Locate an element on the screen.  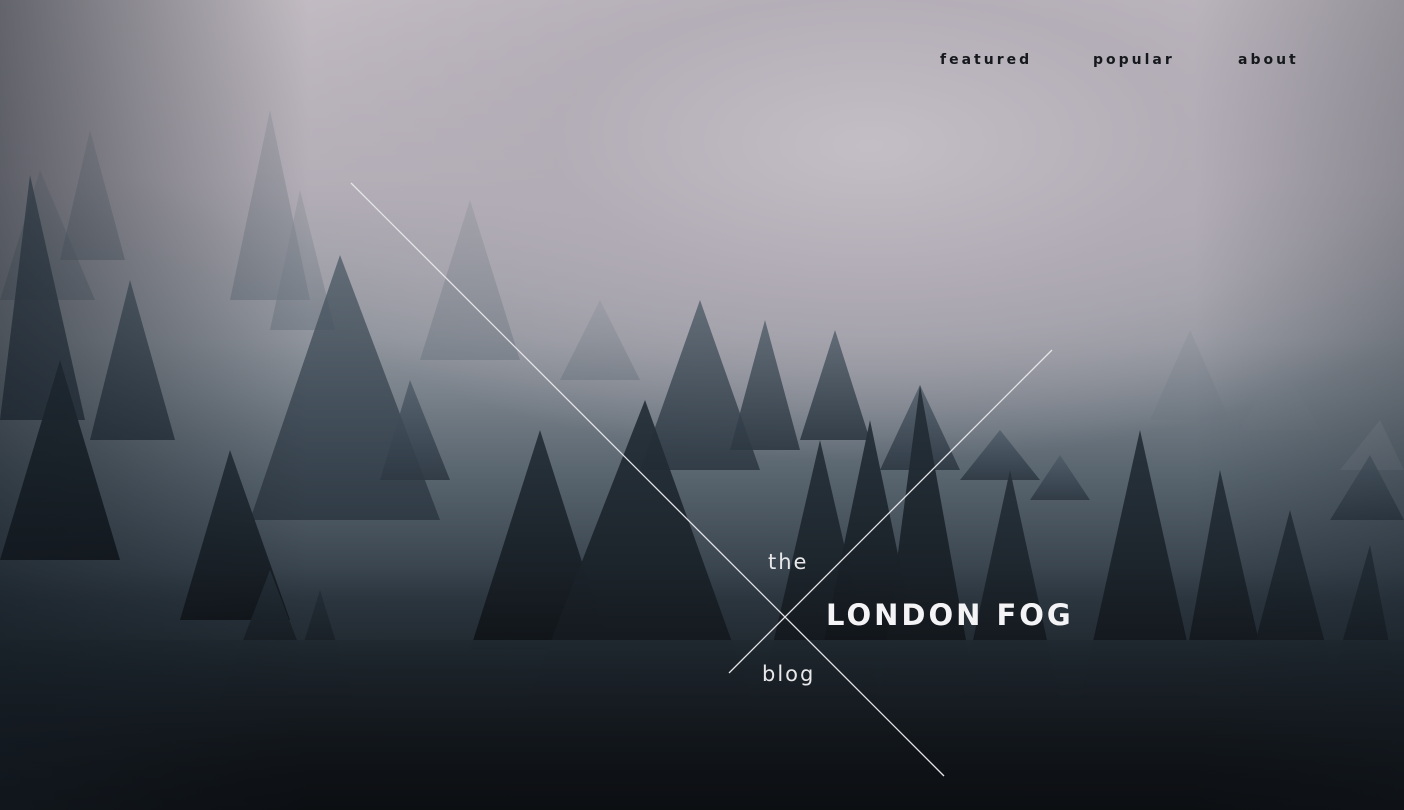
nav-featured-link: featured is located at coordinates (986, 60).